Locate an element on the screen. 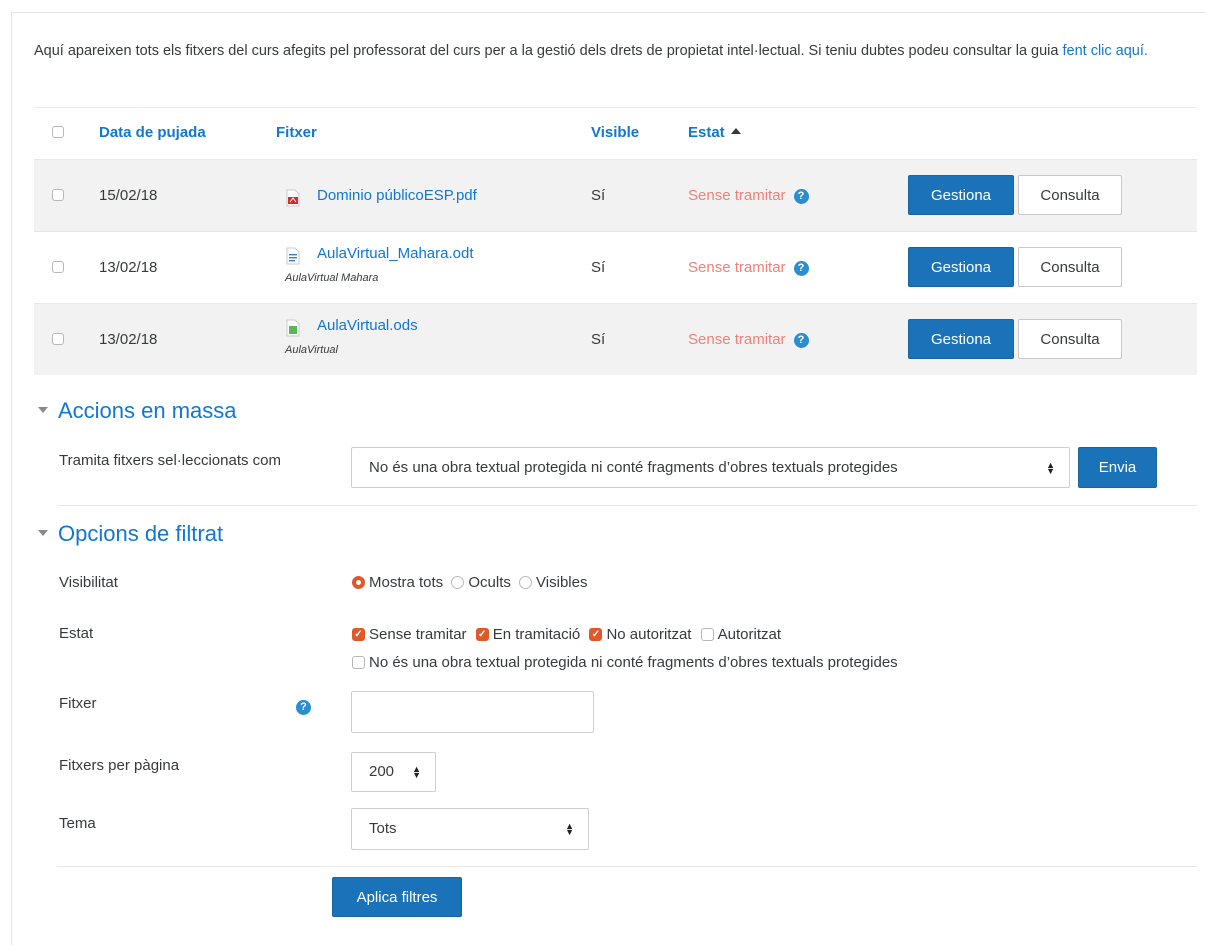 This screenshot has width=1205, height=945. status-filter-label: Estat is located at coordinates (76, 633).